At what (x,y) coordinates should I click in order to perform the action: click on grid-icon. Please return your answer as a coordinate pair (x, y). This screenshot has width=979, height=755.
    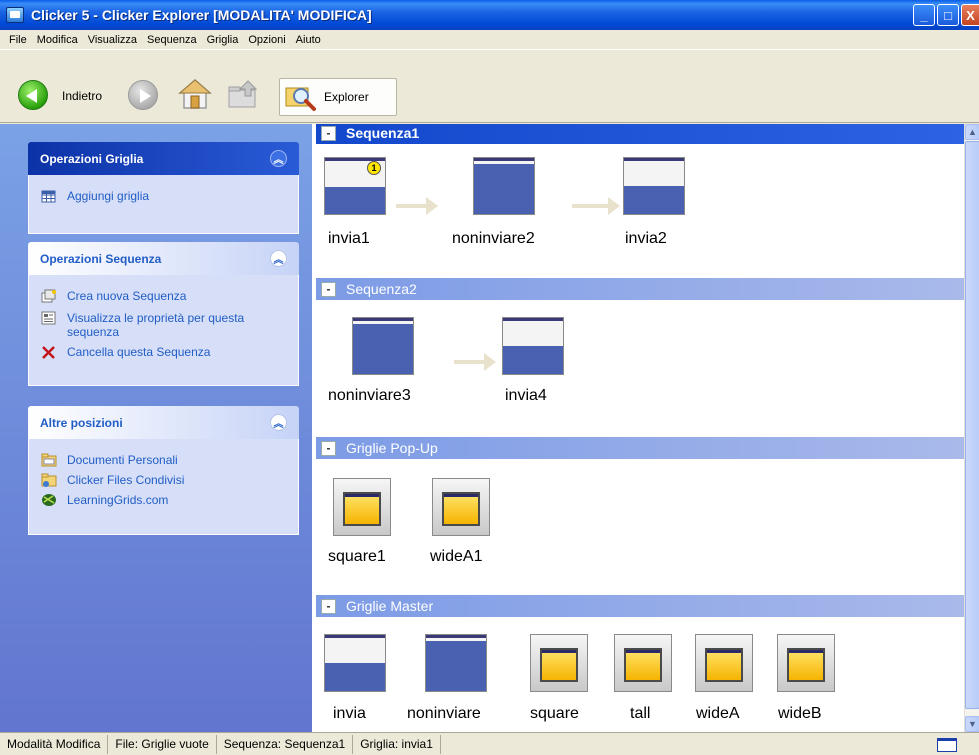
    Looking at the image, I should click on (48, 196).